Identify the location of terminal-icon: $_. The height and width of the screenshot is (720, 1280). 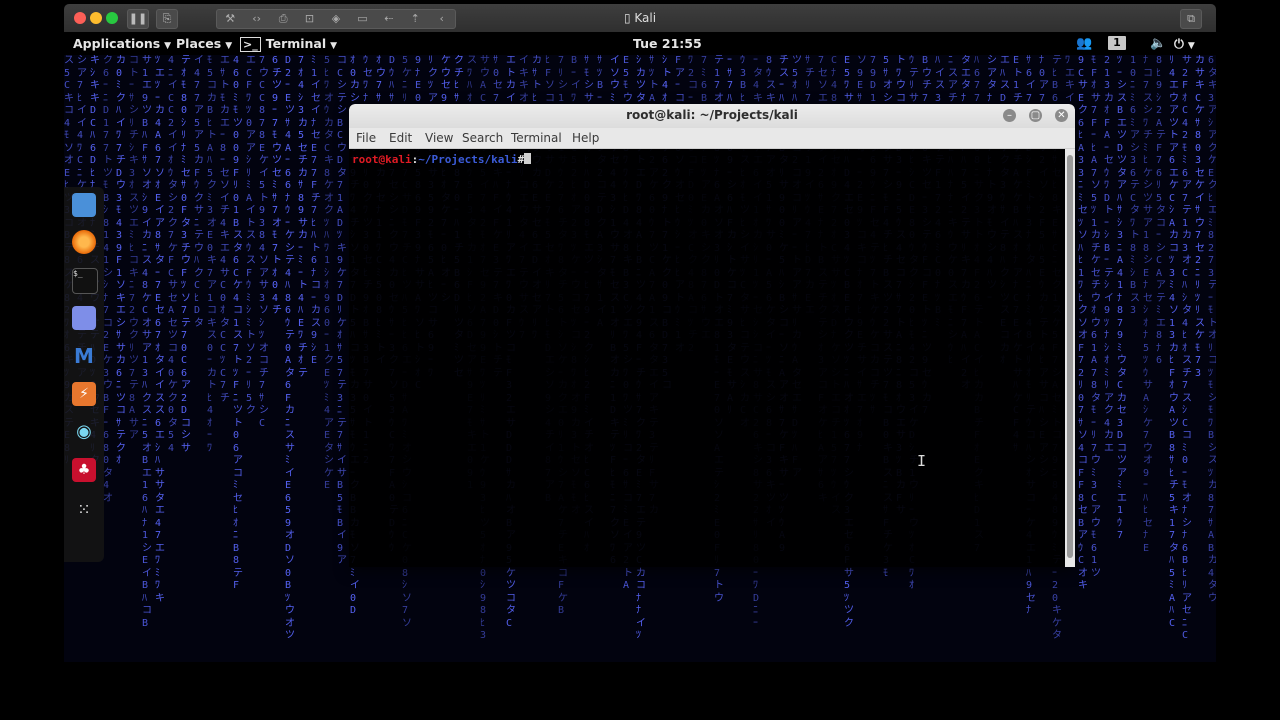
(85, 281).